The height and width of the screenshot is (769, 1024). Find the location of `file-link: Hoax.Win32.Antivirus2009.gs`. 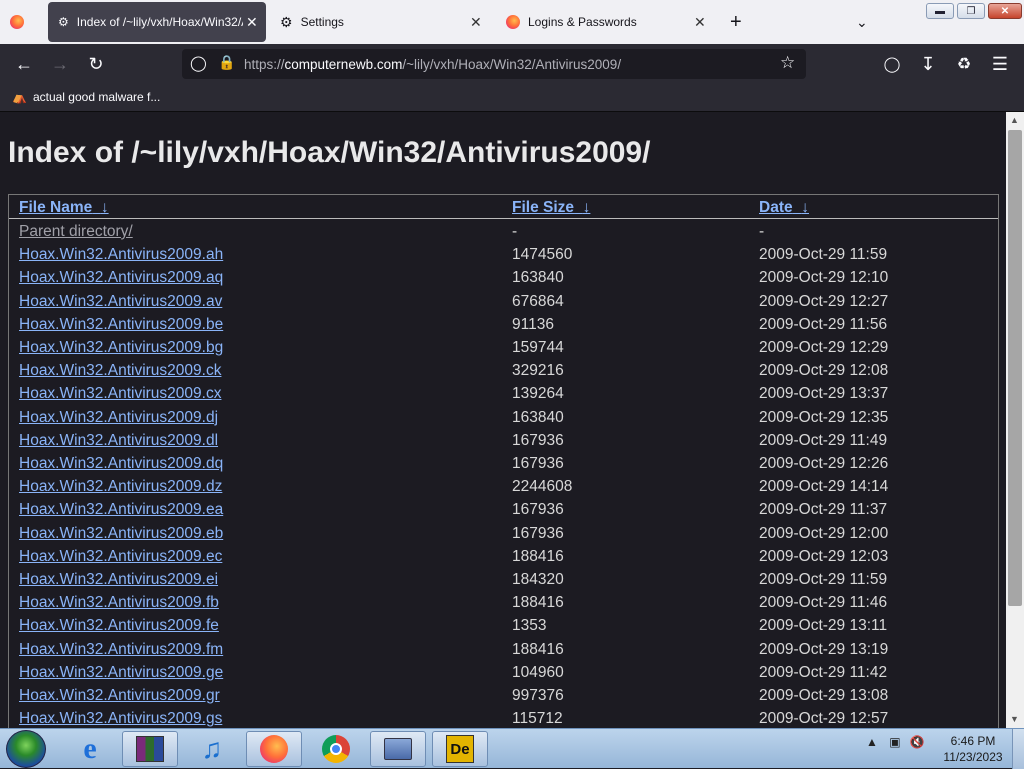

file-link: Hoax.Win32.Antivirus2009.gs is located at coordinates (120, 719).